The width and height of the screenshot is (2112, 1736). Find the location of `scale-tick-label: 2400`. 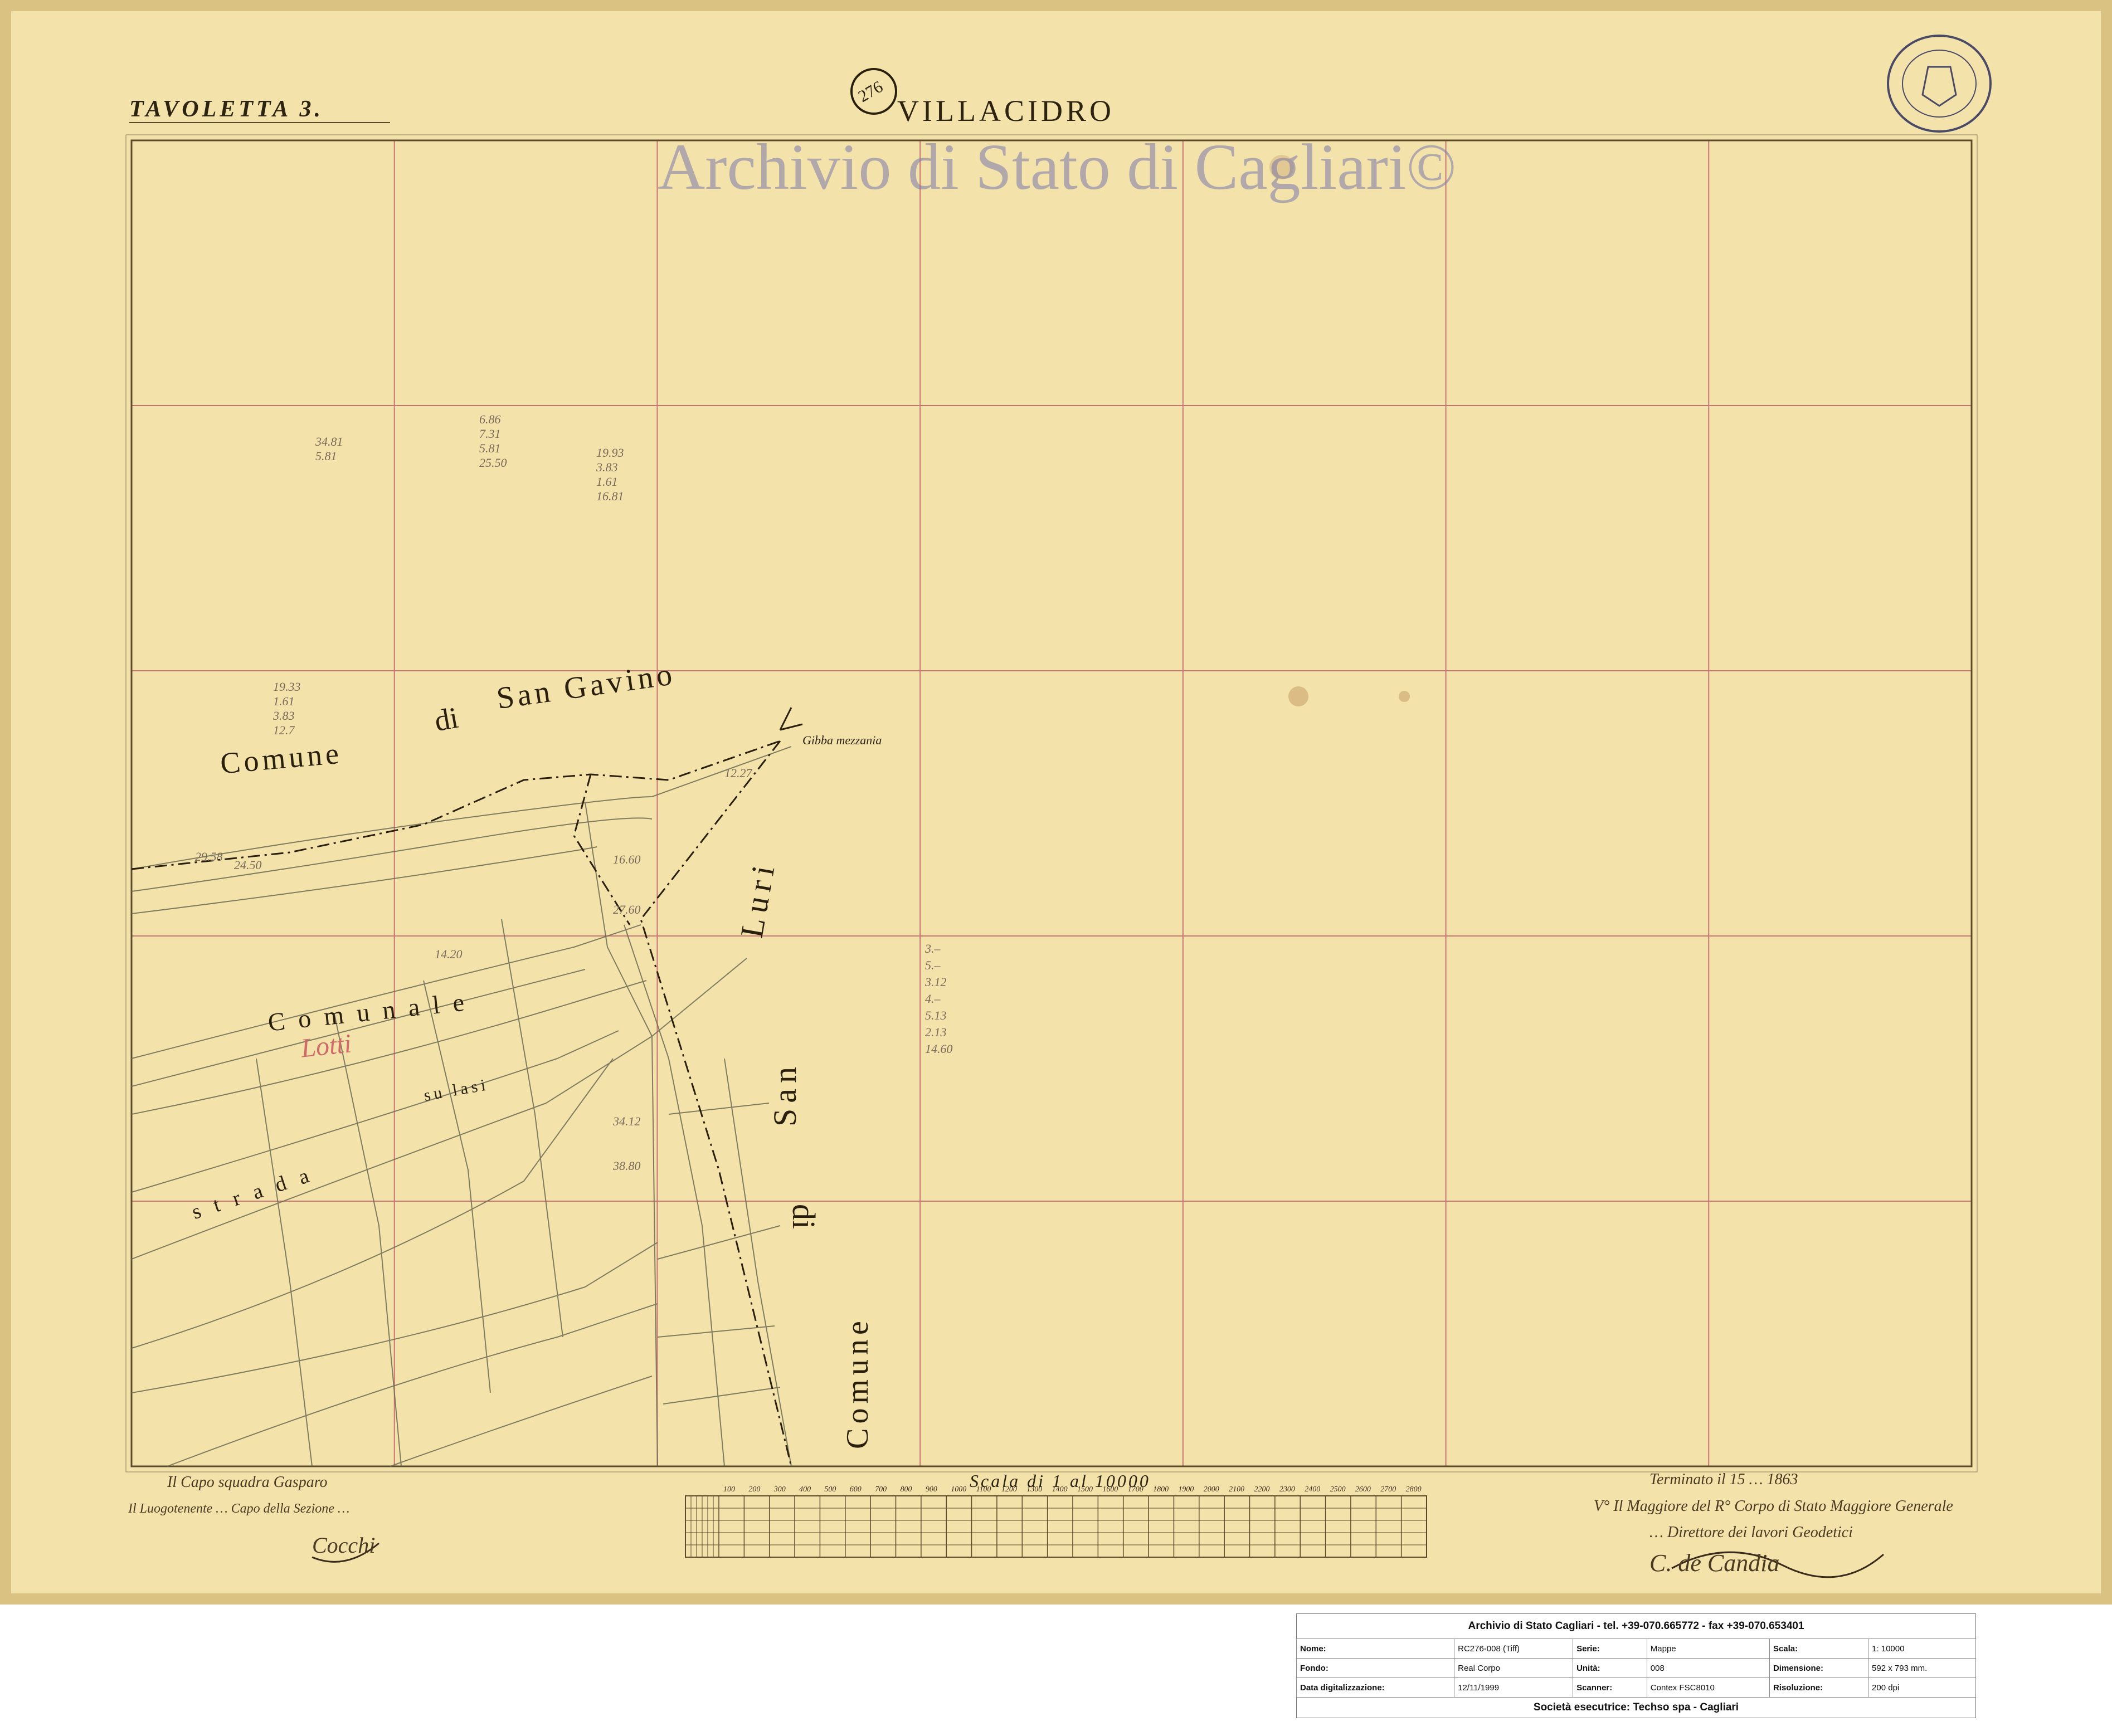

scale-tick-label: 2400 is located at coordinates (1312, 1490).